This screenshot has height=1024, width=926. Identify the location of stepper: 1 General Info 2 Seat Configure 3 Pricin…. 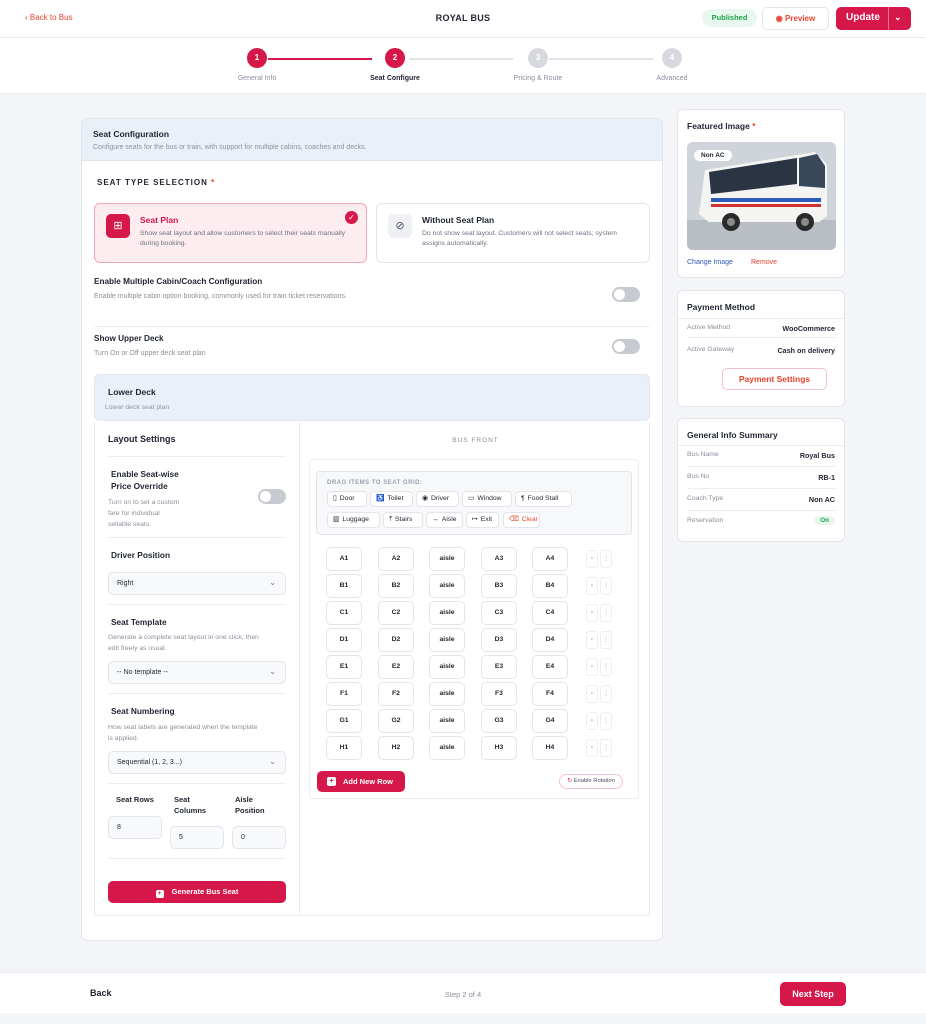
(463, 66).